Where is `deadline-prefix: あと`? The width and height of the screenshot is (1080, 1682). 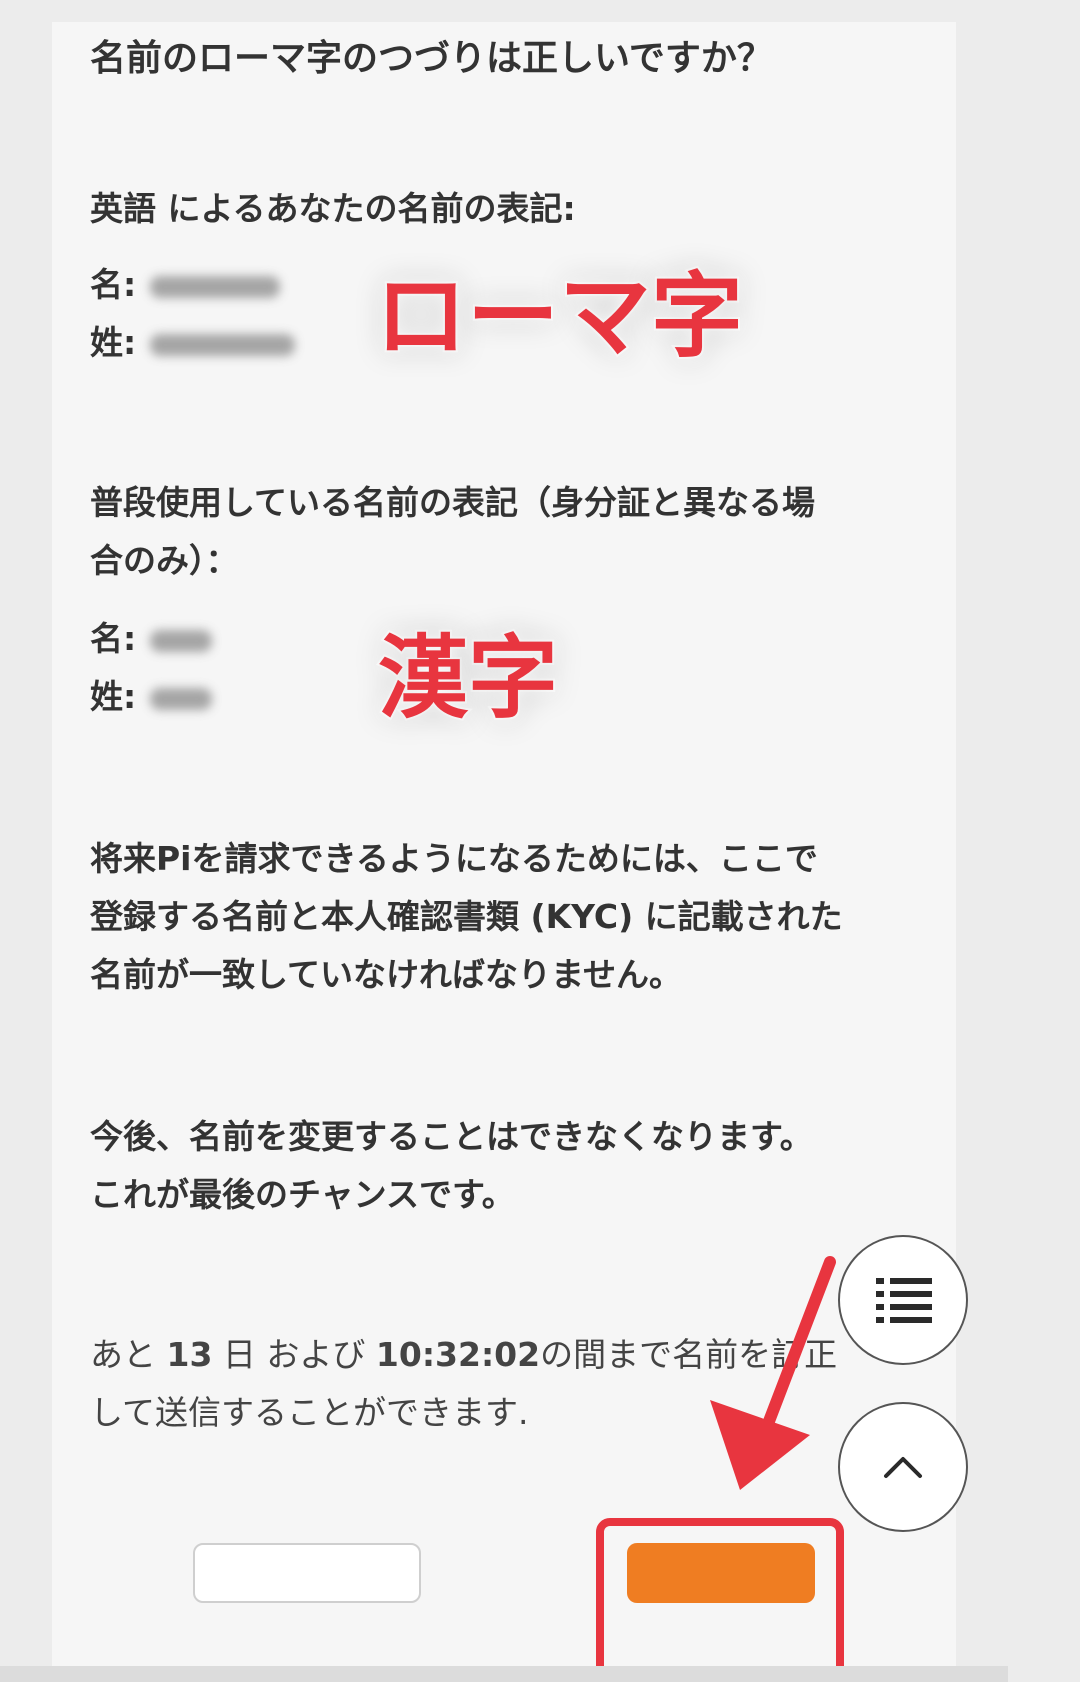
deadline-prefix: あと is located at coordinates (128, 1354).